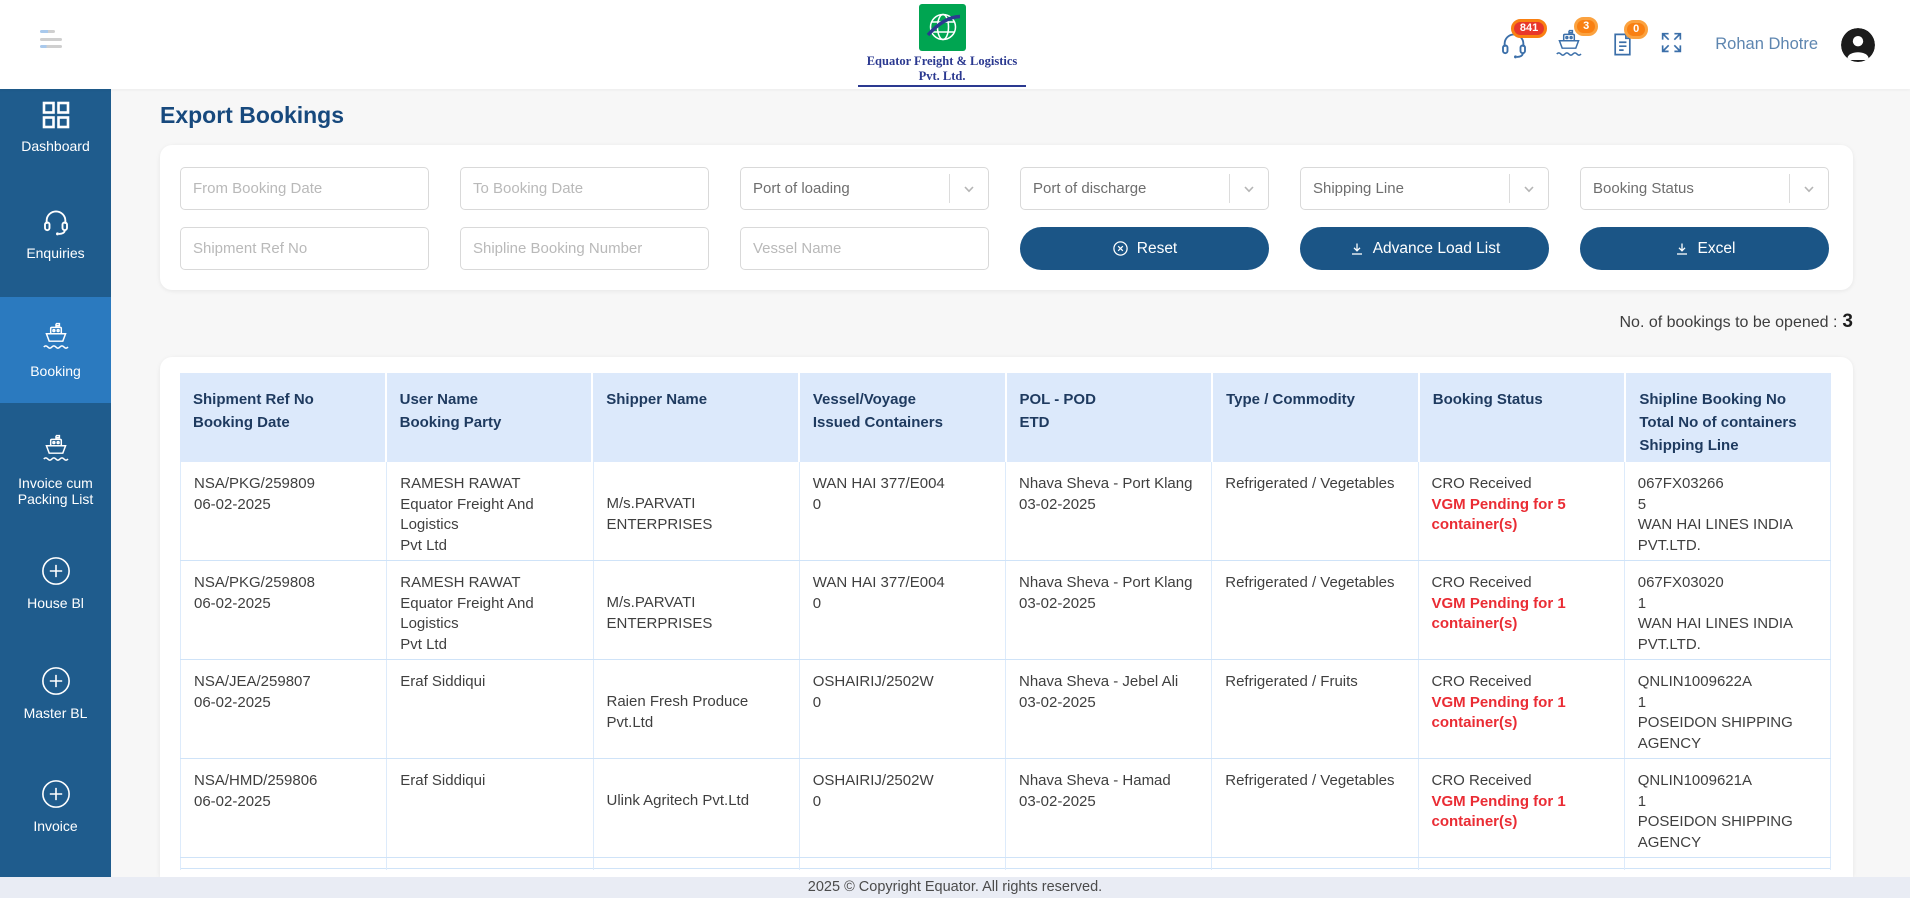 Image resolution: width=1910 pixels, height=898 pixels. Describe the element at coordinates (1057, 702) in the screenshot. I see `cell-line: 03-02-2025` at that location.